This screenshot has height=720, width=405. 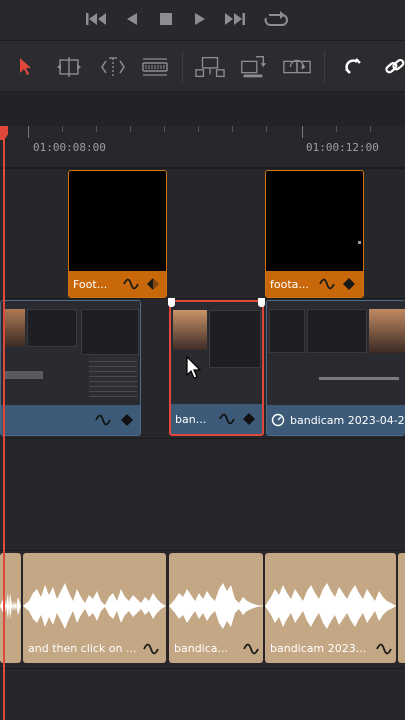 I want to click on playhead-line, so click(x=4, y=423).